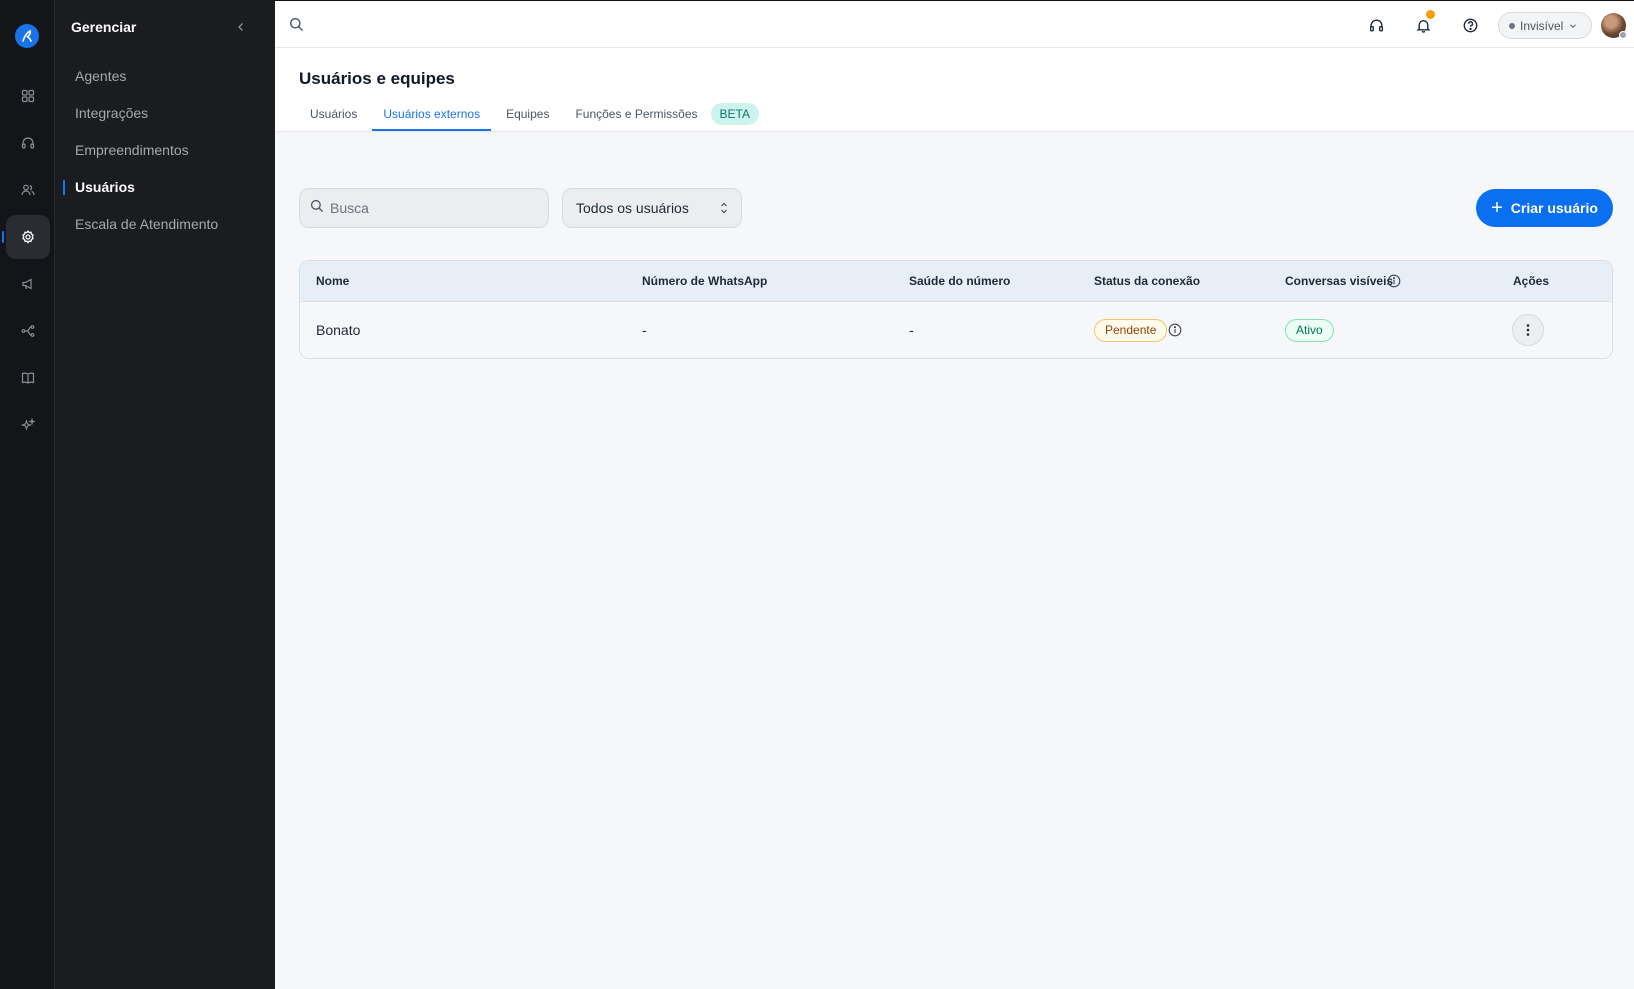  I want to click on create-user-label: Criar usuário, so click(1554, 208).